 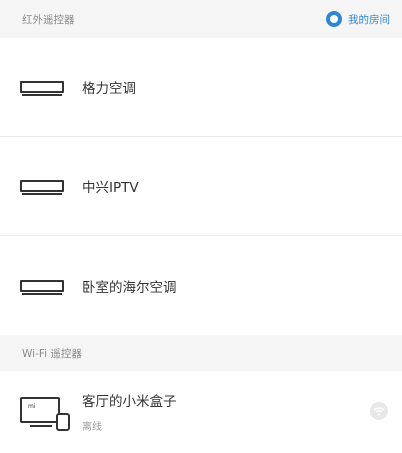 I want to click on device-label: 中兴IPTV, so click(x=110, y=188).